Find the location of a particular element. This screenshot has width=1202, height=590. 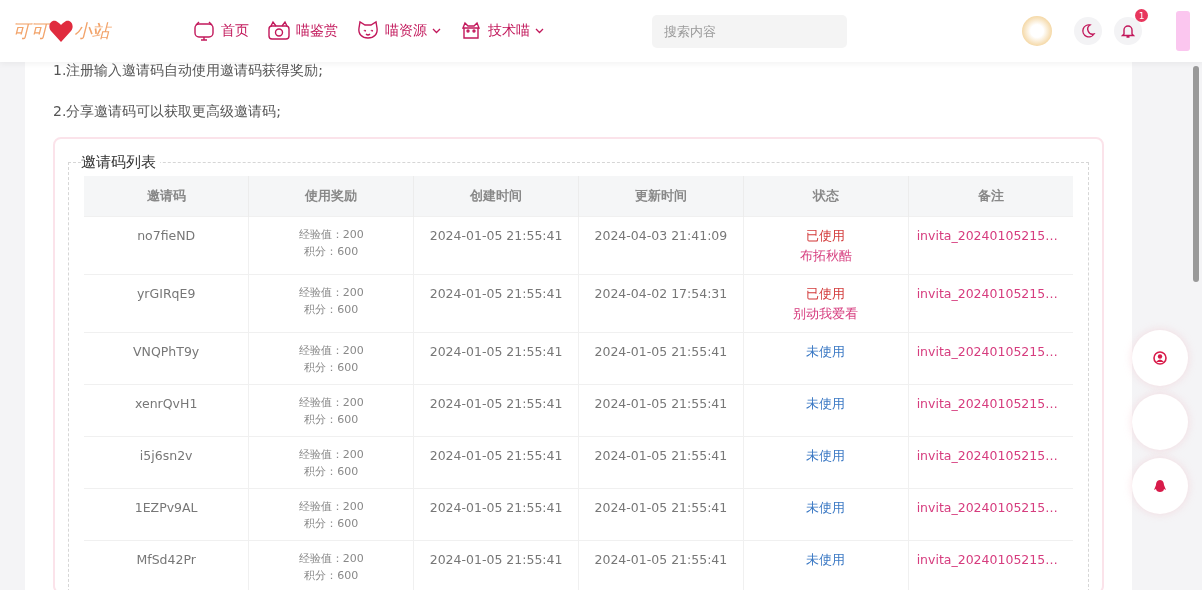

theme-button is located at coordinates (1088, 31).